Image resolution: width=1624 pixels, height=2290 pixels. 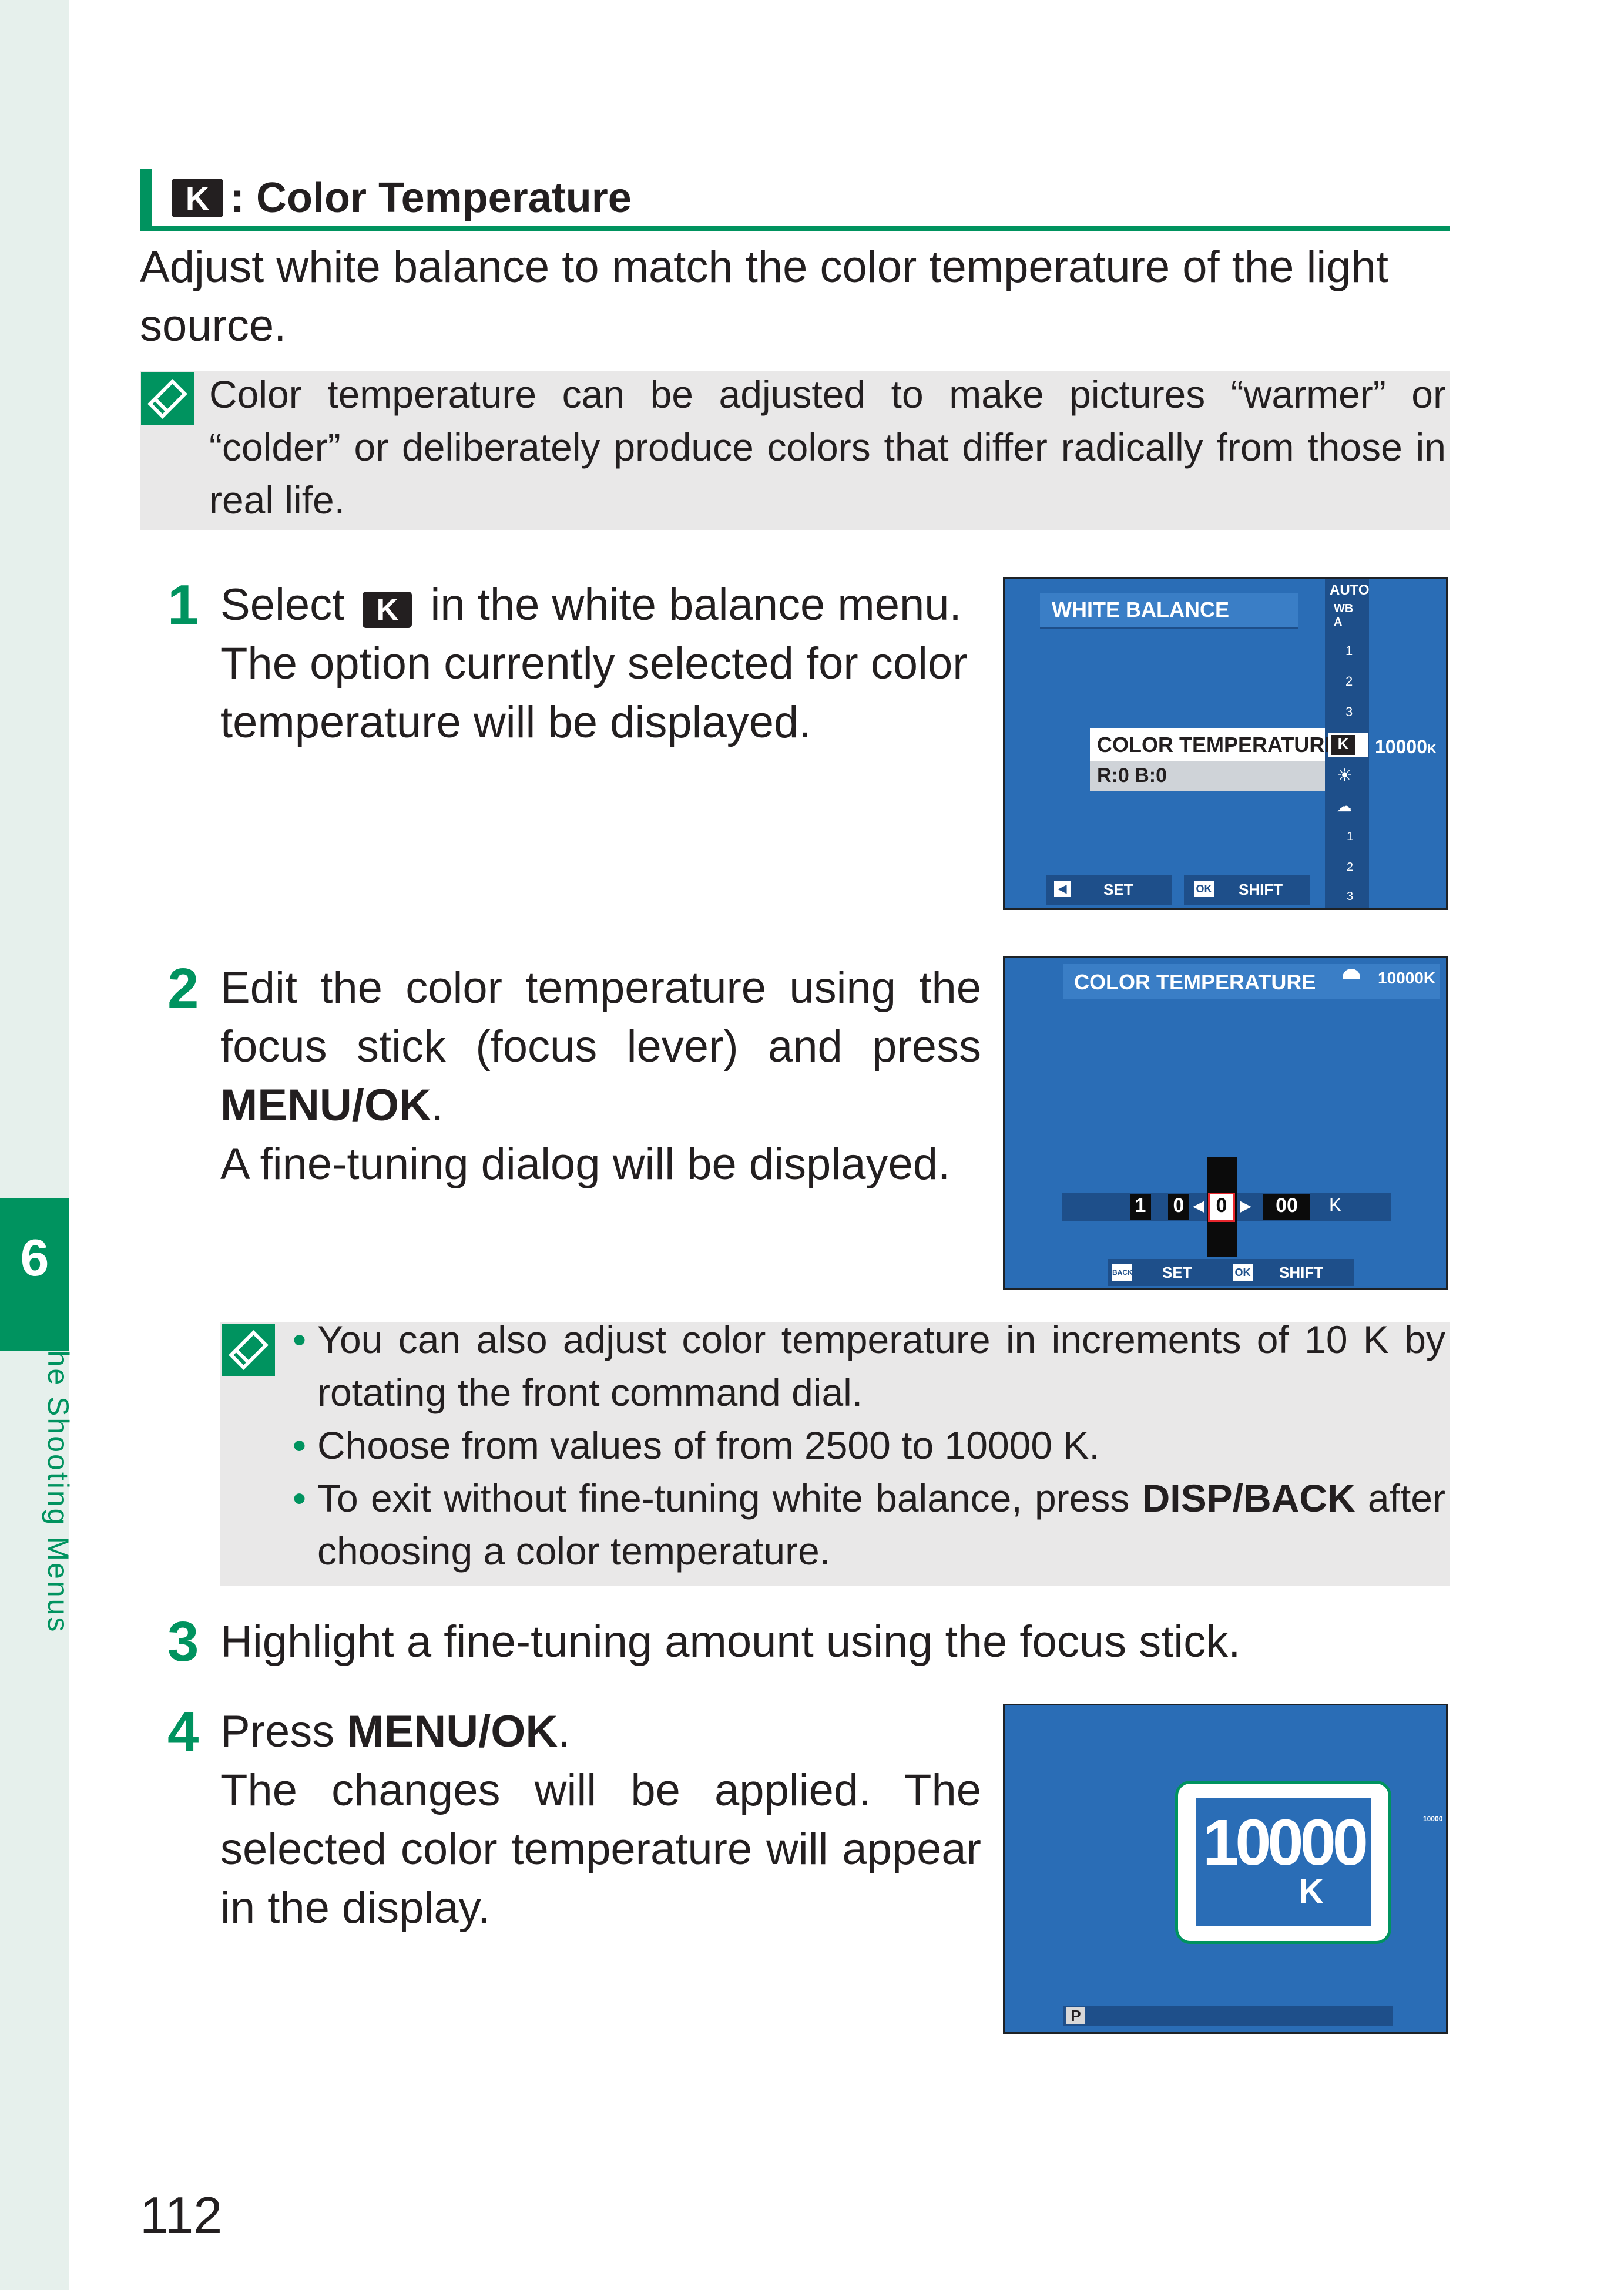 I want to click on step-2-detail: A fine-tuning dialog will be displayed., so click(x=585, y=1164).